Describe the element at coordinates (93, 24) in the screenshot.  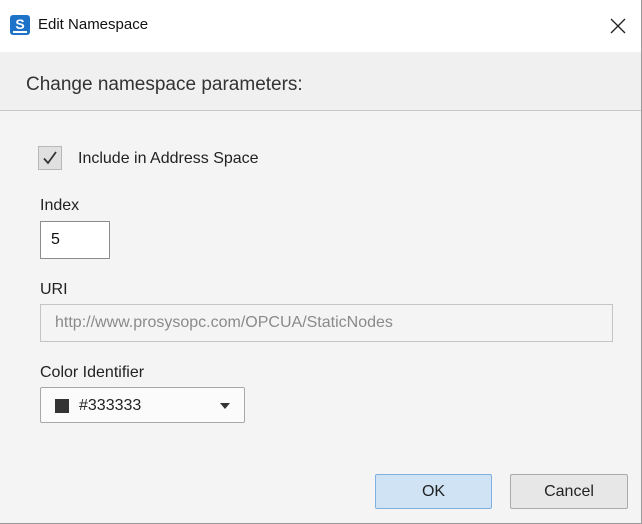
I see `window-title: Edit Namespace` at that location.